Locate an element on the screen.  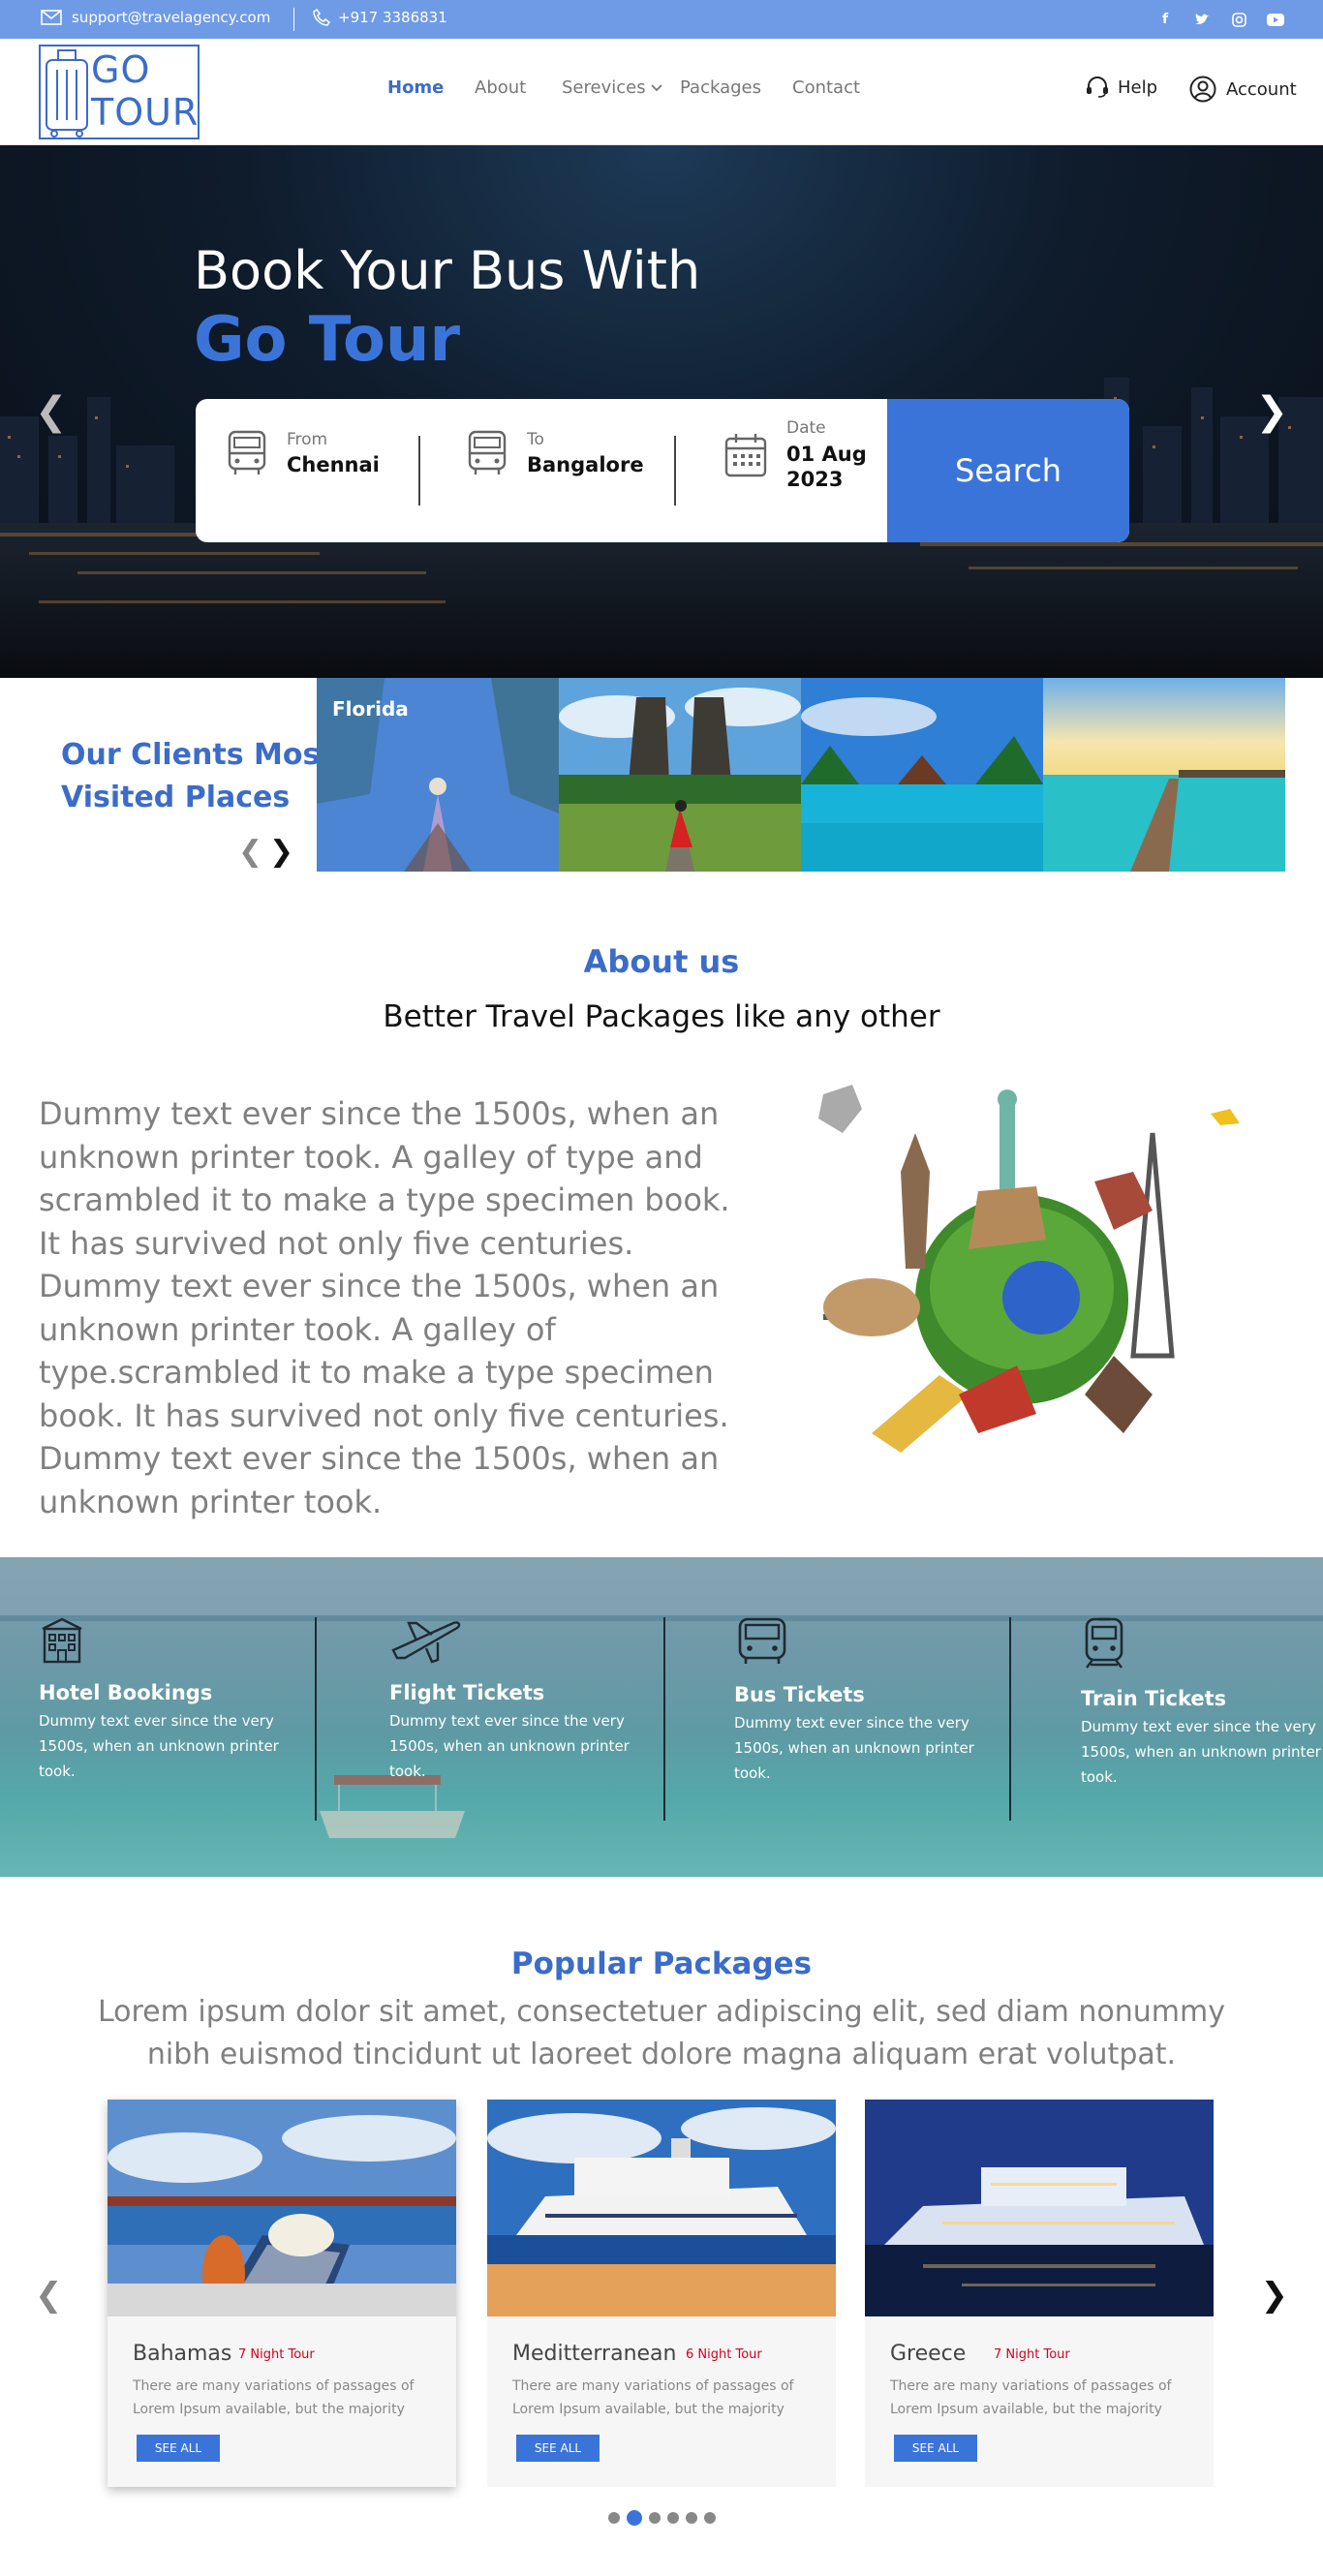
to-label: To is located at coordinates (535, 439).